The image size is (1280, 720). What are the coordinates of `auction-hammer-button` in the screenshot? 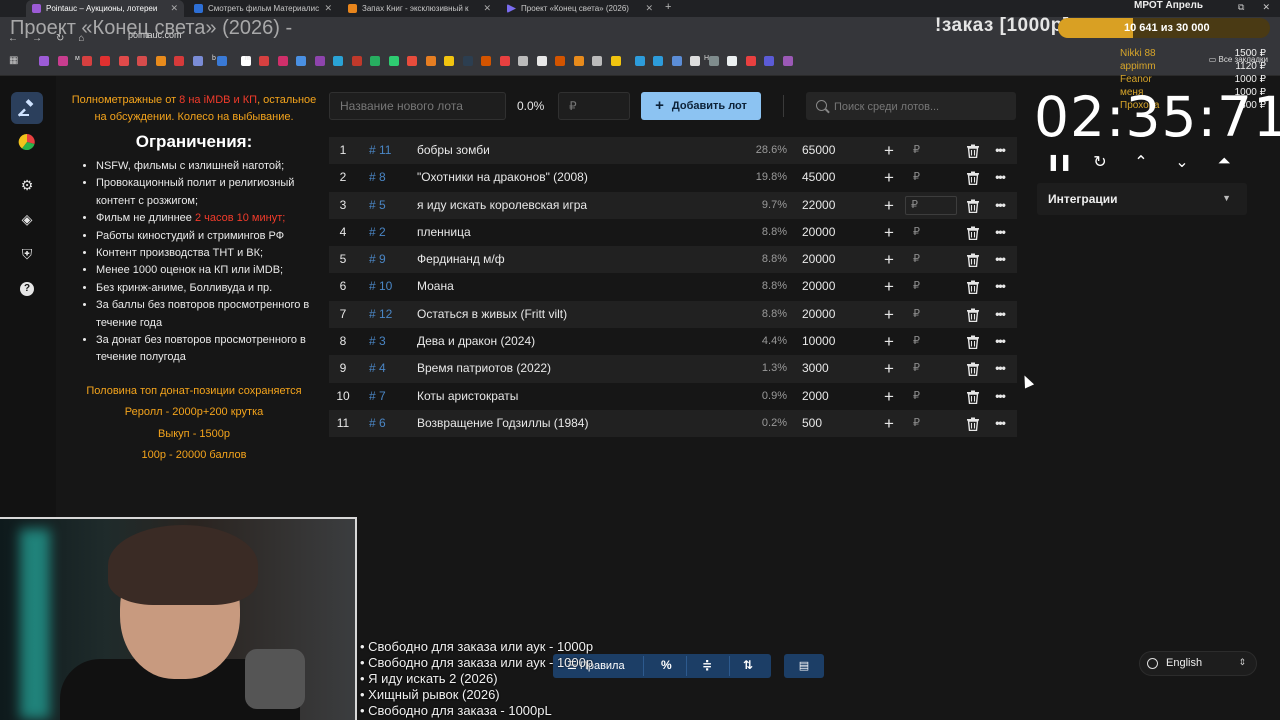 It's located at (27, 108).